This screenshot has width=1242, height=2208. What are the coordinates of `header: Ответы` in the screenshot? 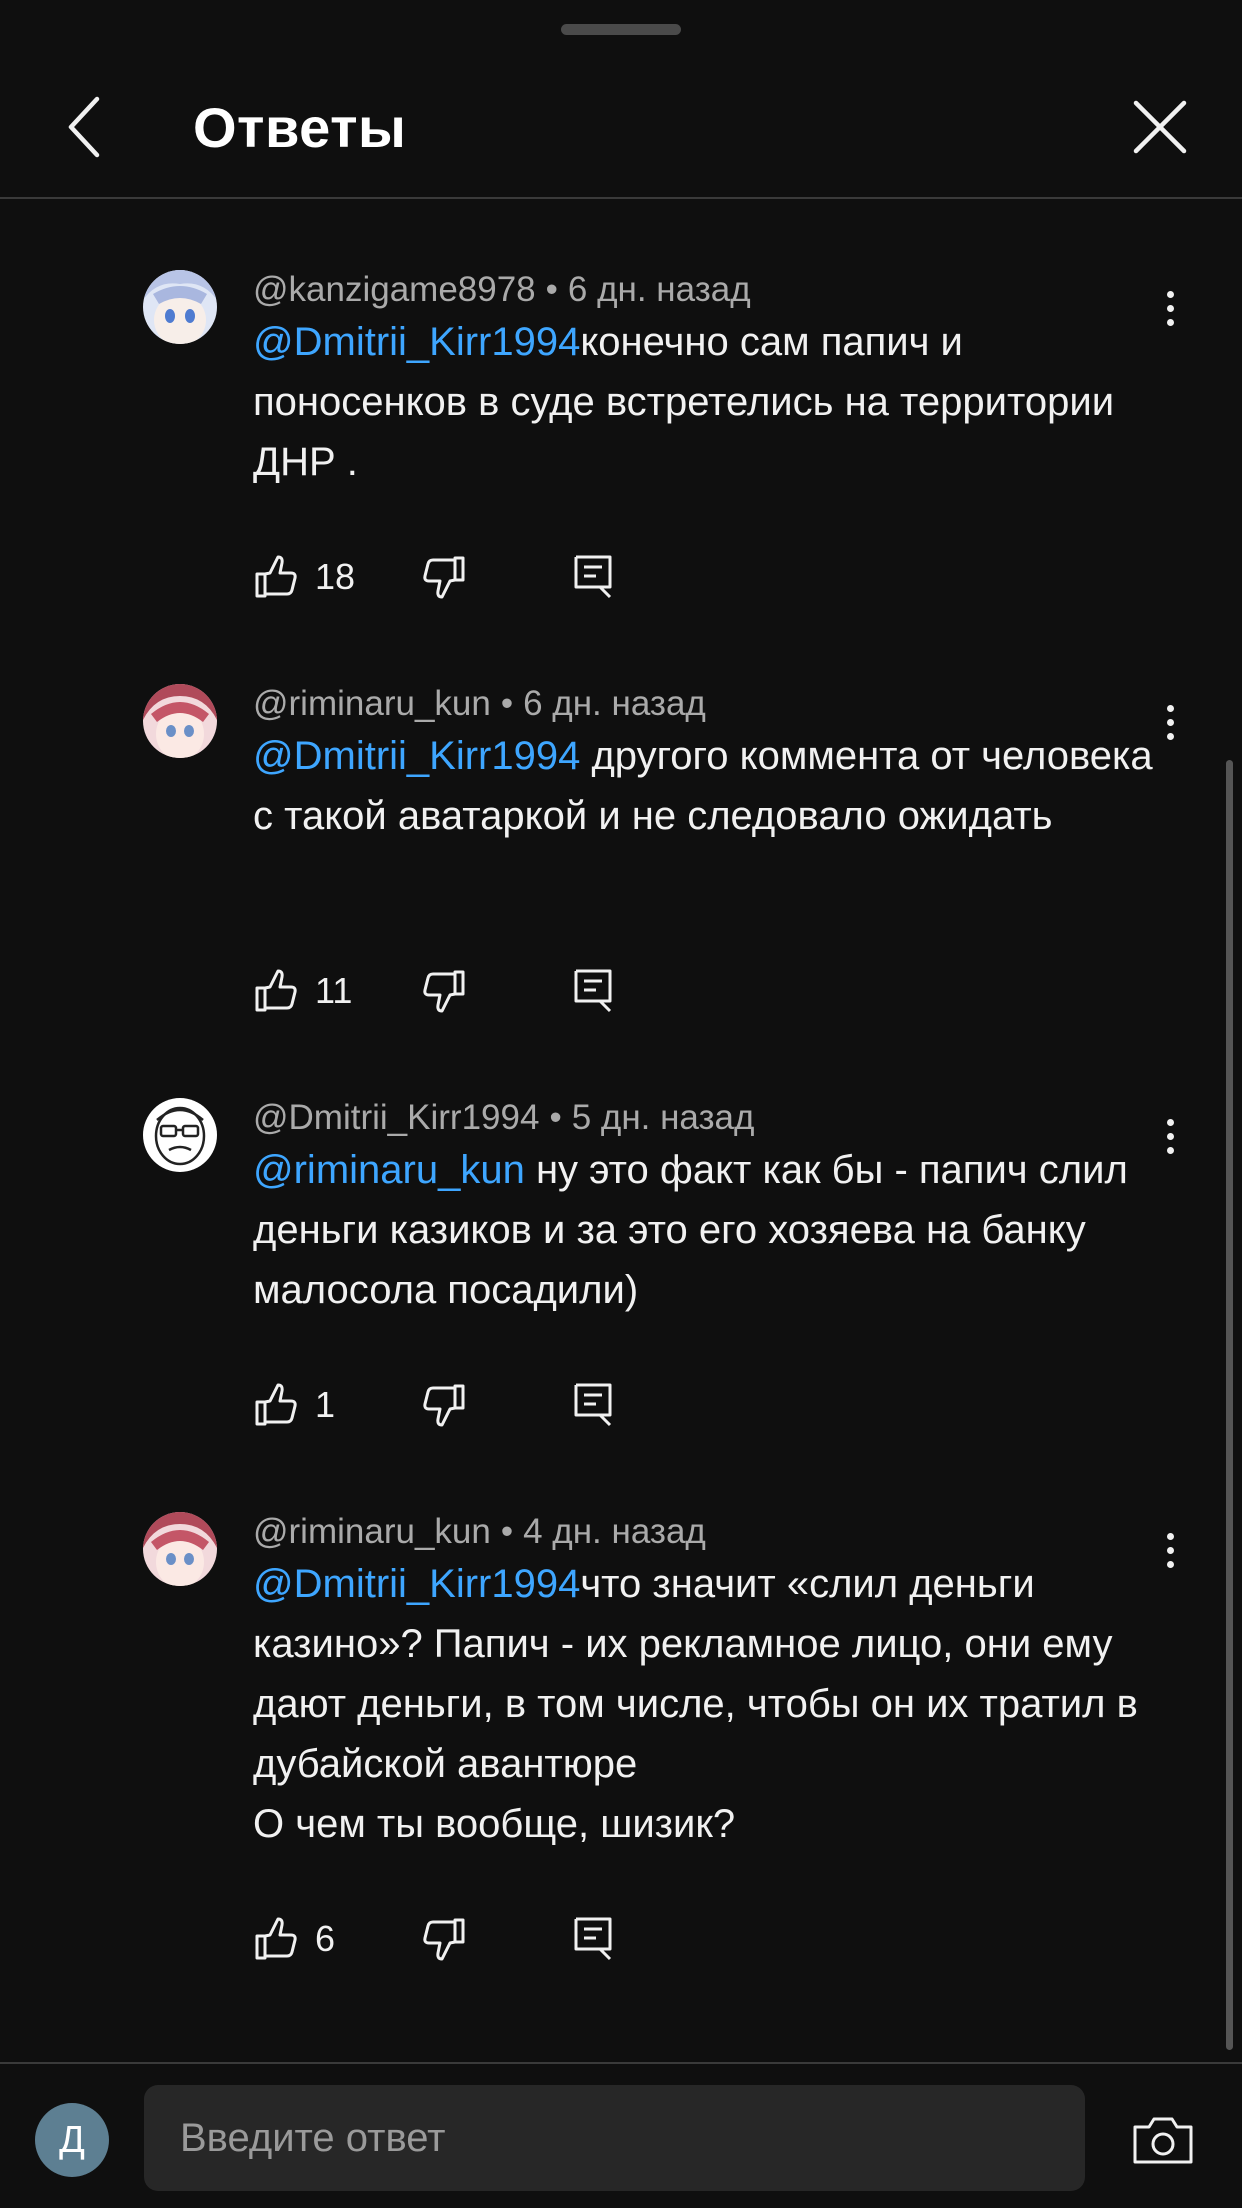 It's located at (621, 99).